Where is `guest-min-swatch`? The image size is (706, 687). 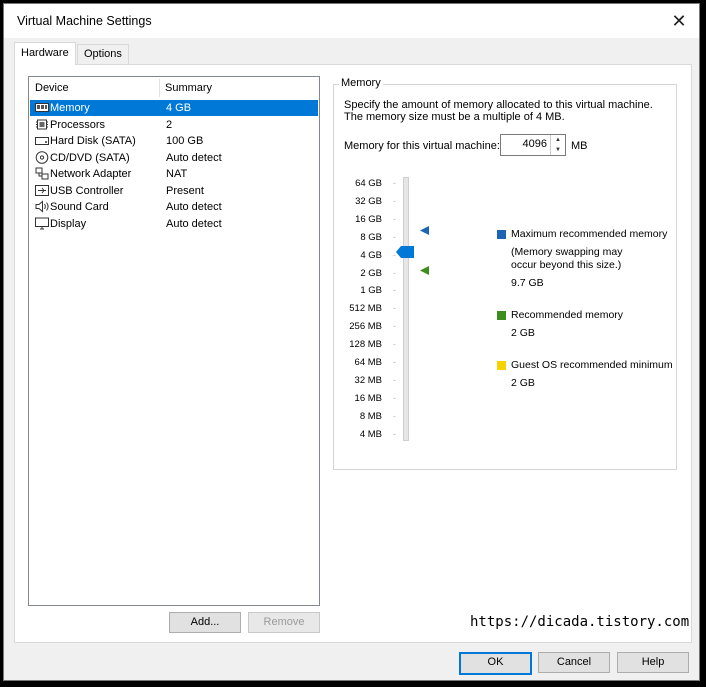
guest-min-swatch is located at coordinates (501, 365).